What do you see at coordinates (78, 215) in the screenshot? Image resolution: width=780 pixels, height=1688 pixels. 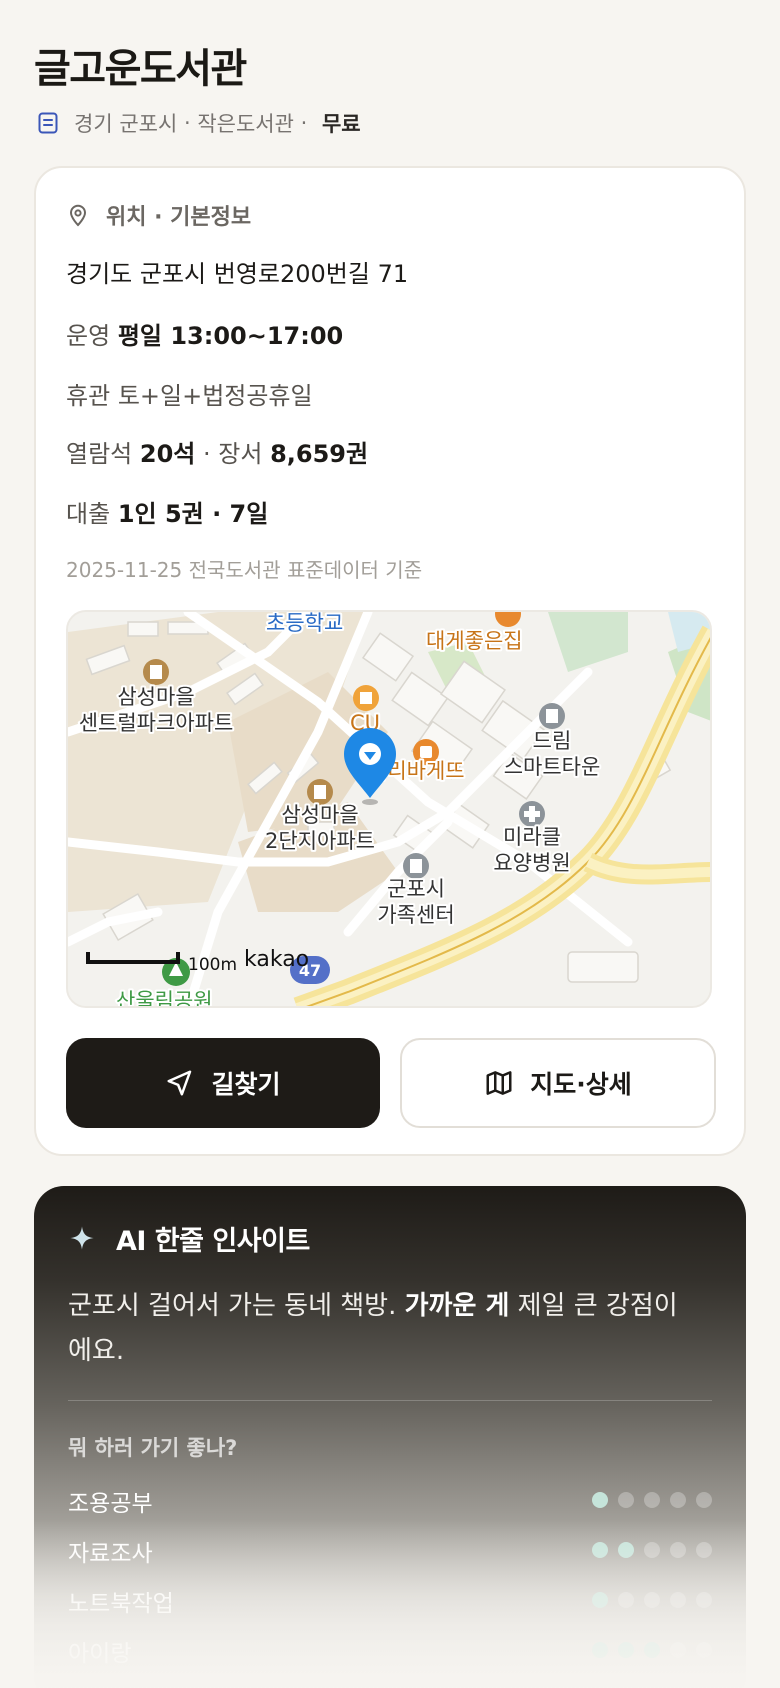 I see `location-pin-icon` at bounding box center [78, 215].